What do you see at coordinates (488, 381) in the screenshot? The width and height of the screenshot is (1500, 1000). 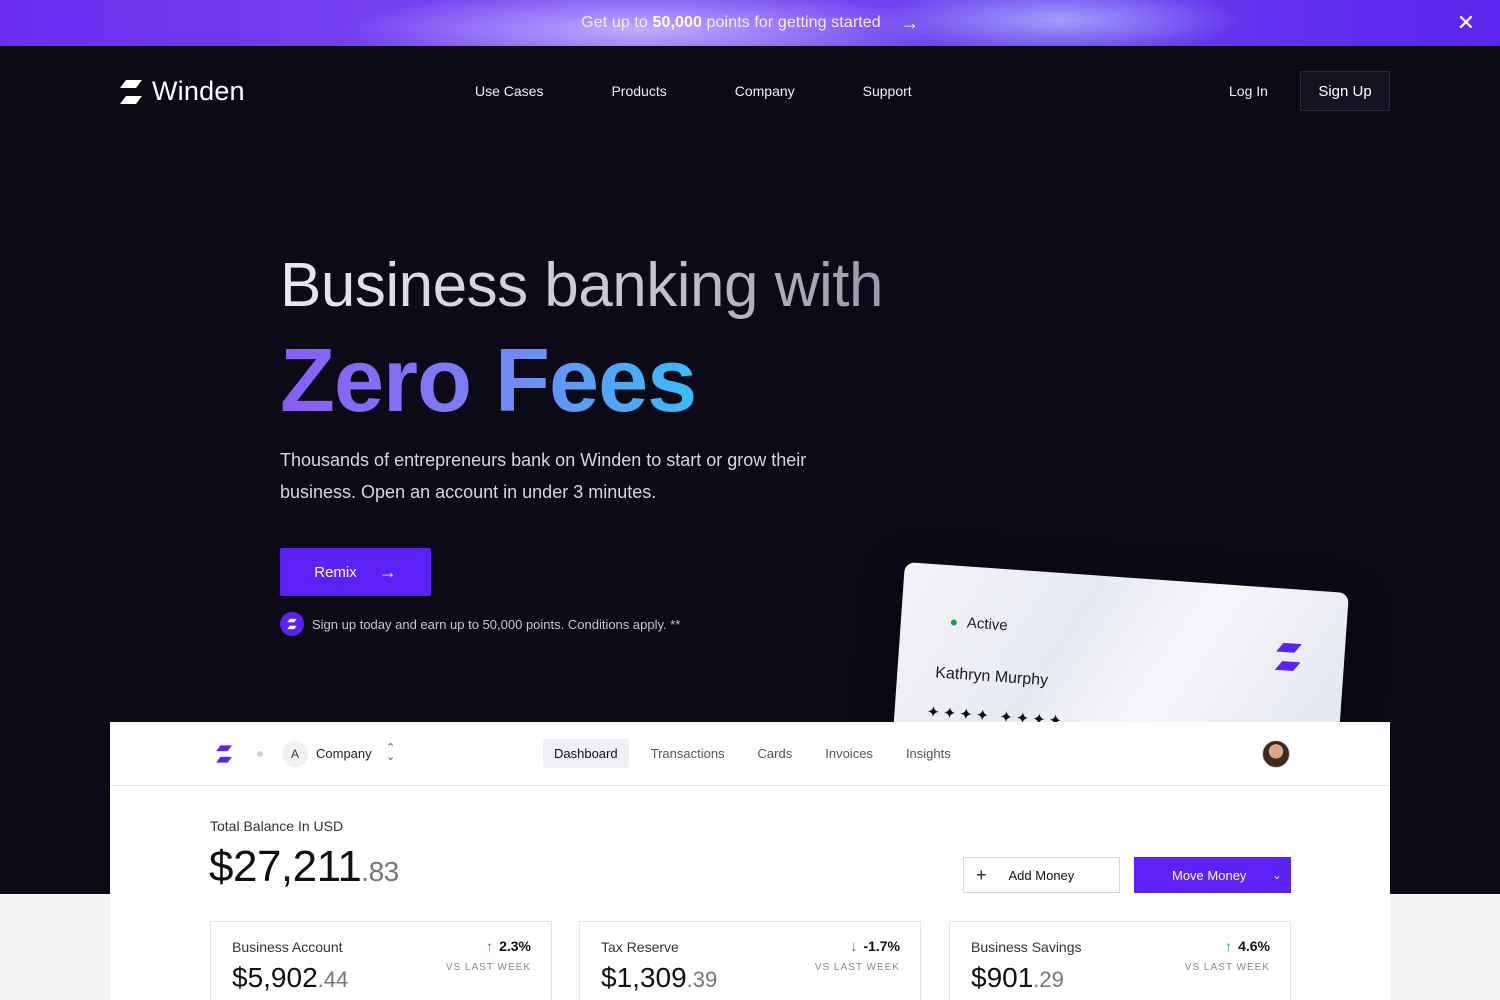 I see `hero-accent: Zero Fees` at bounding box center [488, 381].